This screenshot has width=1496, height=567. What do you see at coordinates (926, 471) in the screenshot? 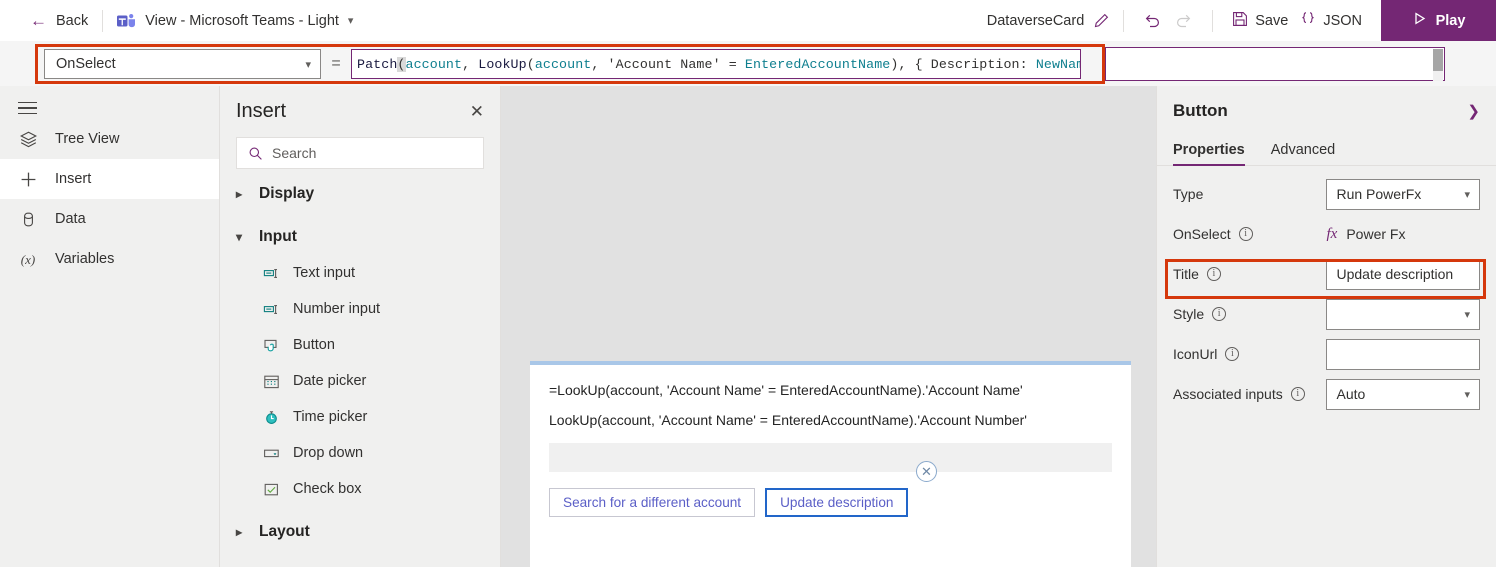
I see `remove-element-icon: ✕` at bounding box center [926, 471].